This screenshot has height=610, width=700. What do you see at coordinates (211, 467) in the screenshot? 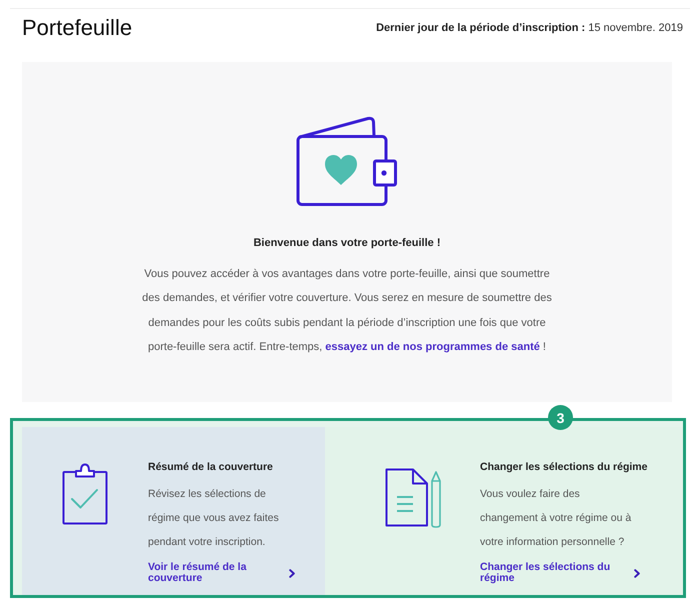
I see `card-title: Résumé de la couverture` at bounding box center [211, 467].